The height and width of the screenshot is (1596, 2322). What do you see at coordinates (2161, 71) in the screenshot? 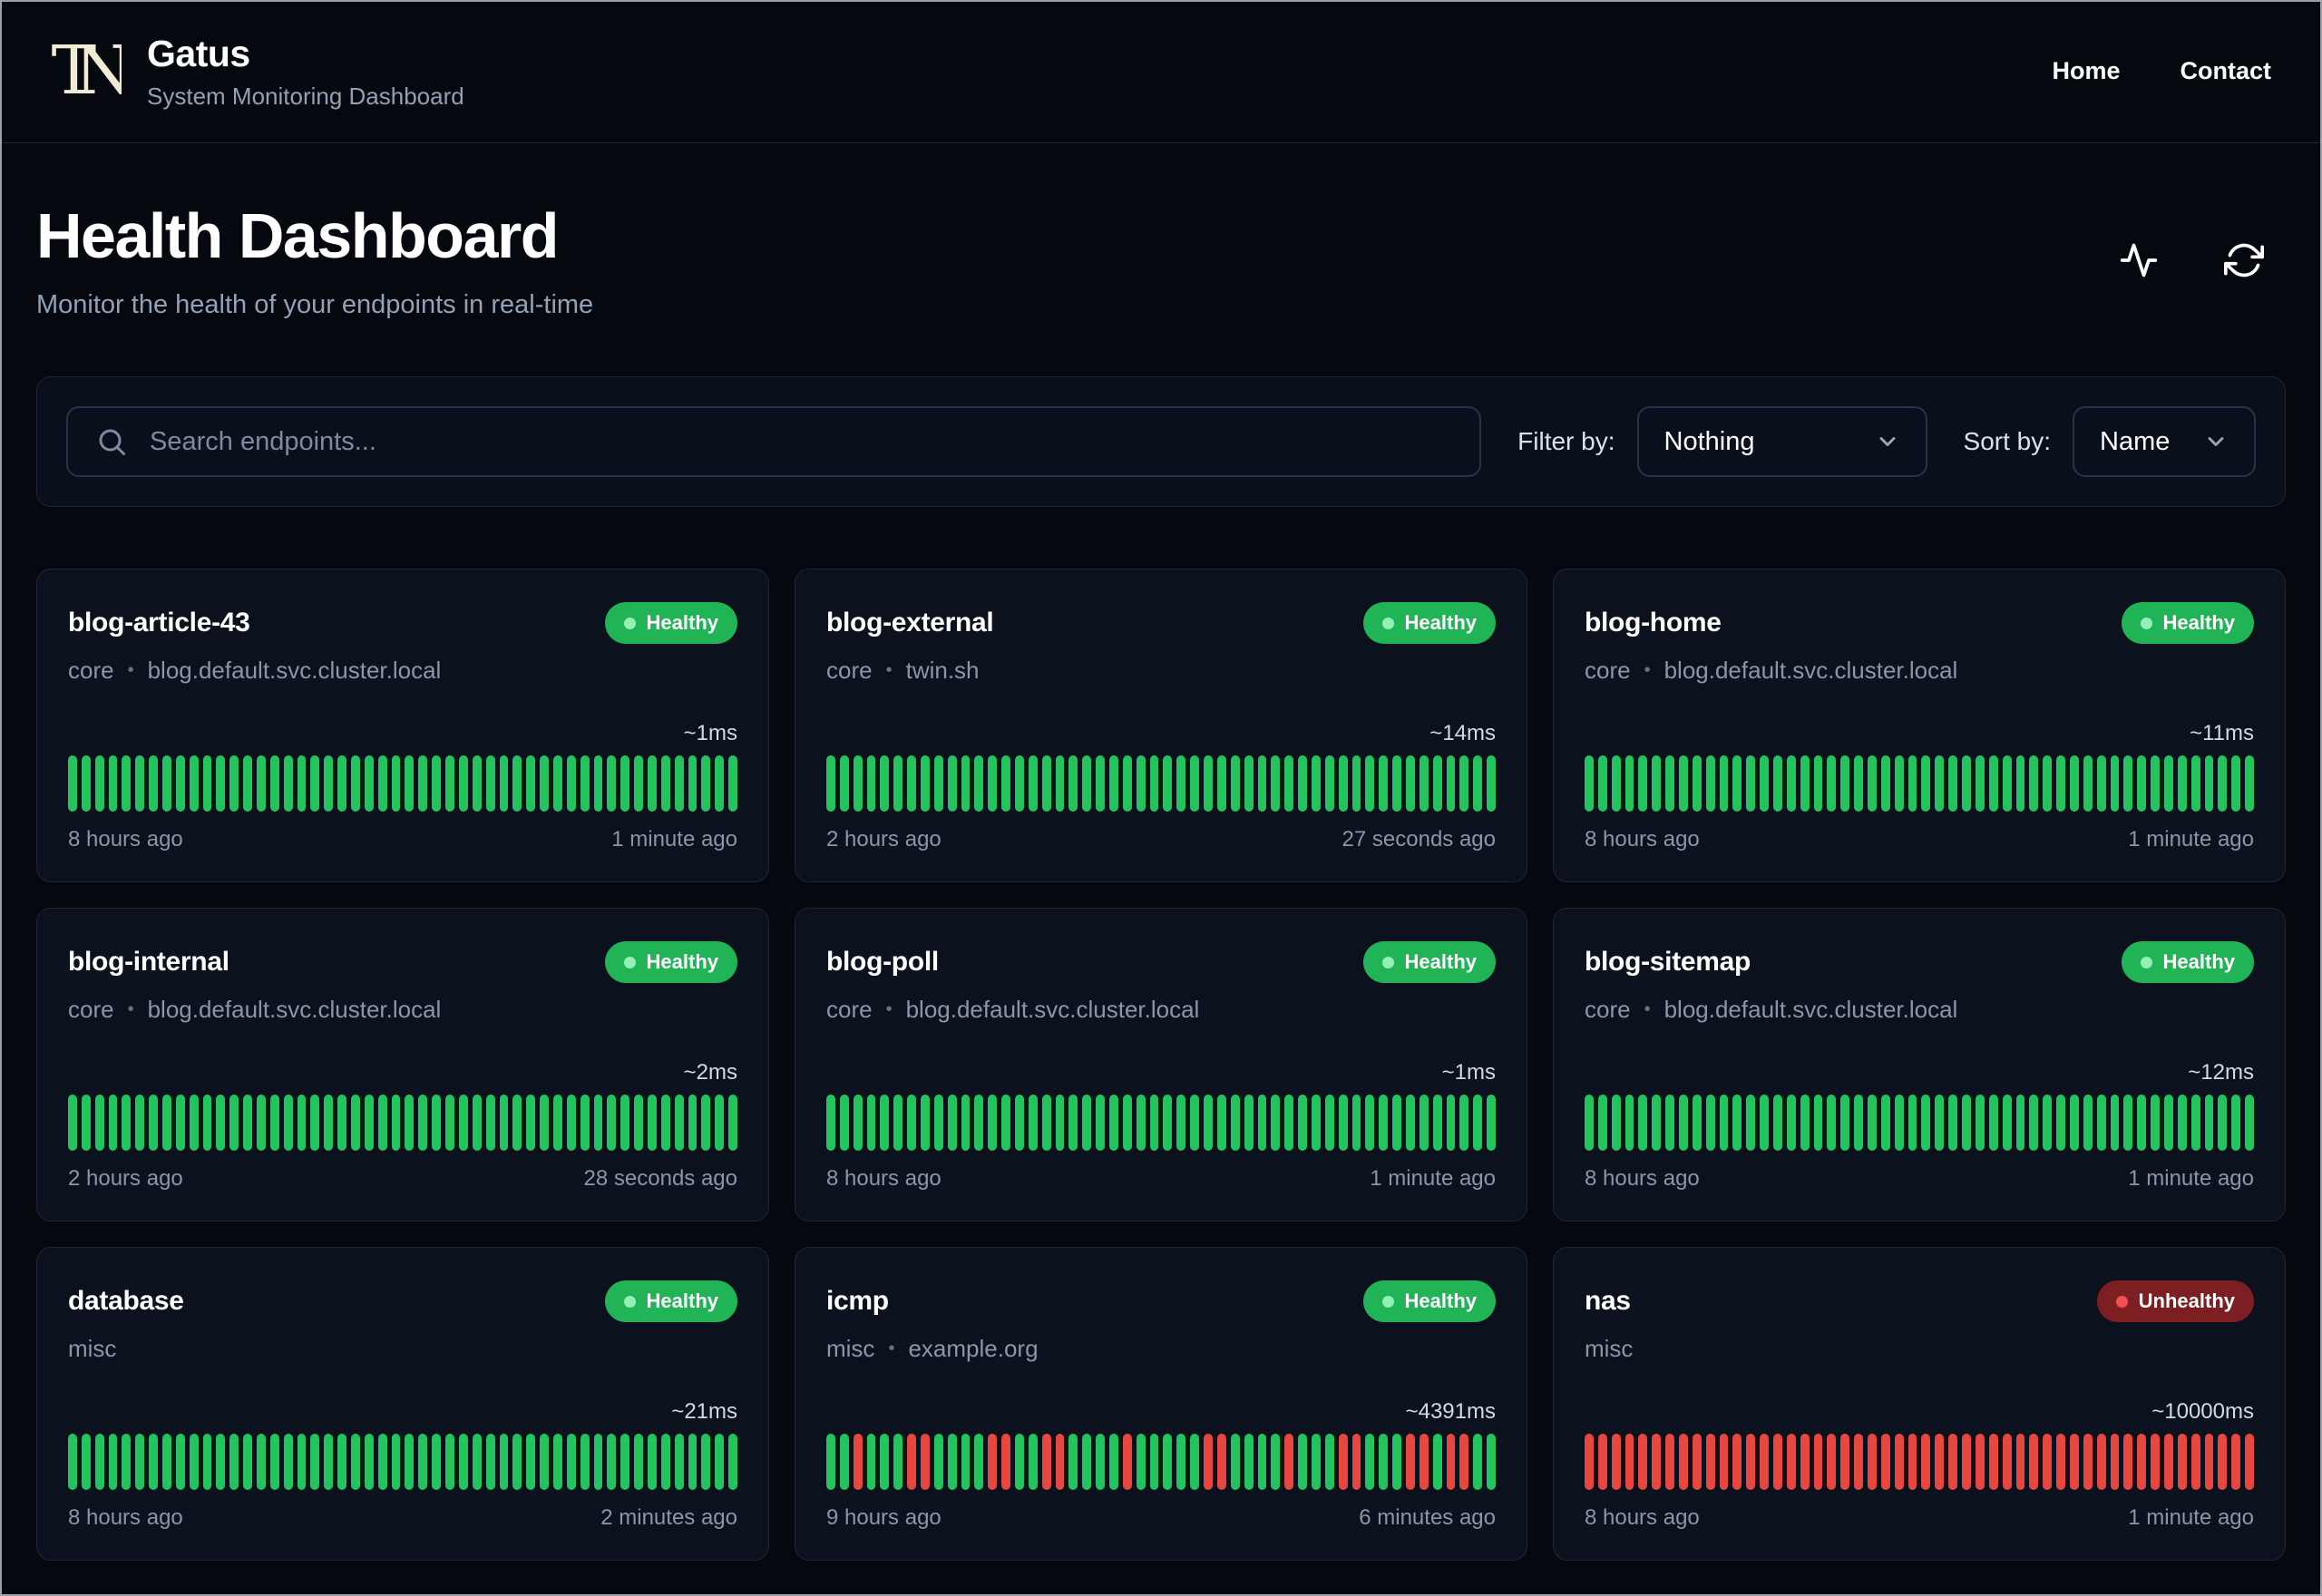
I see `top-nav: Home Contact` at bounding box center [2161, 71].